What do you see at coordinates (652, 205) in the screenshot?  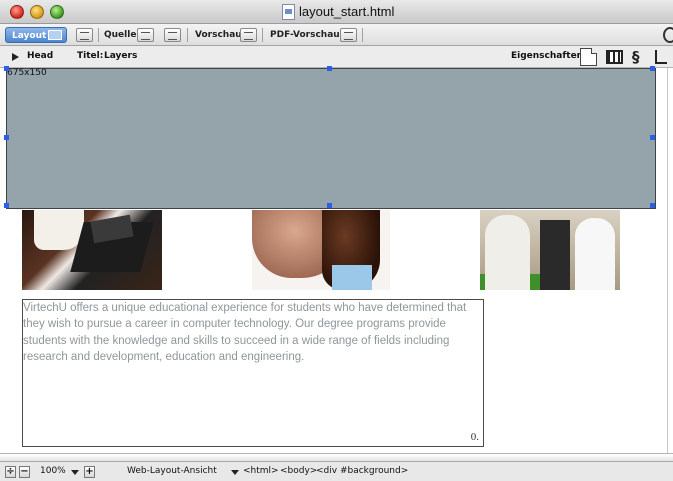 I see `resize-handle-bottom-right` at bounding box center [652, 205].